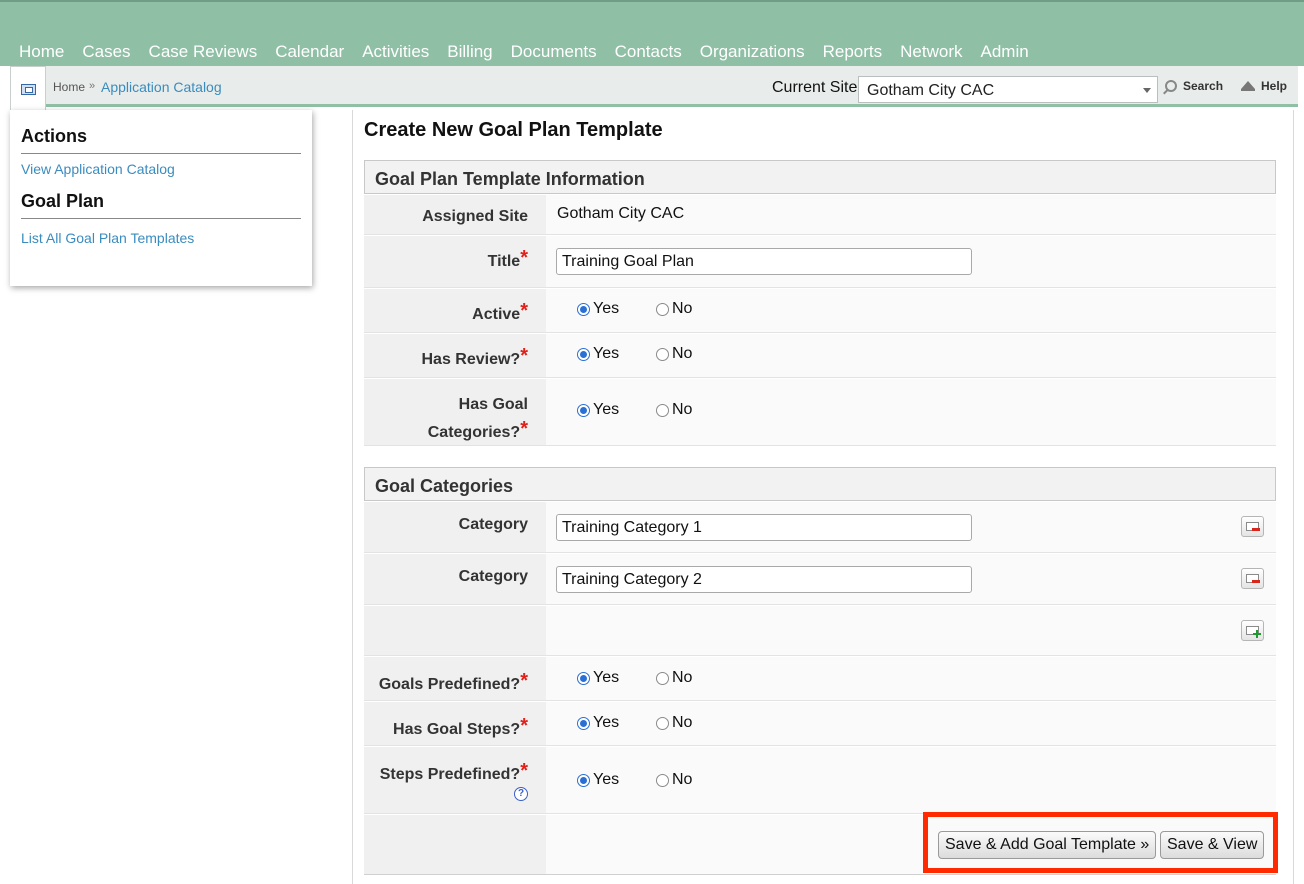 Image resolution: width=1304 pixels, height=884 pixels. What do you see at coordinates (674, 723) in the screenshot?
I see `has-goal-steps-no-radio: No` at bounding box center [674, 723].